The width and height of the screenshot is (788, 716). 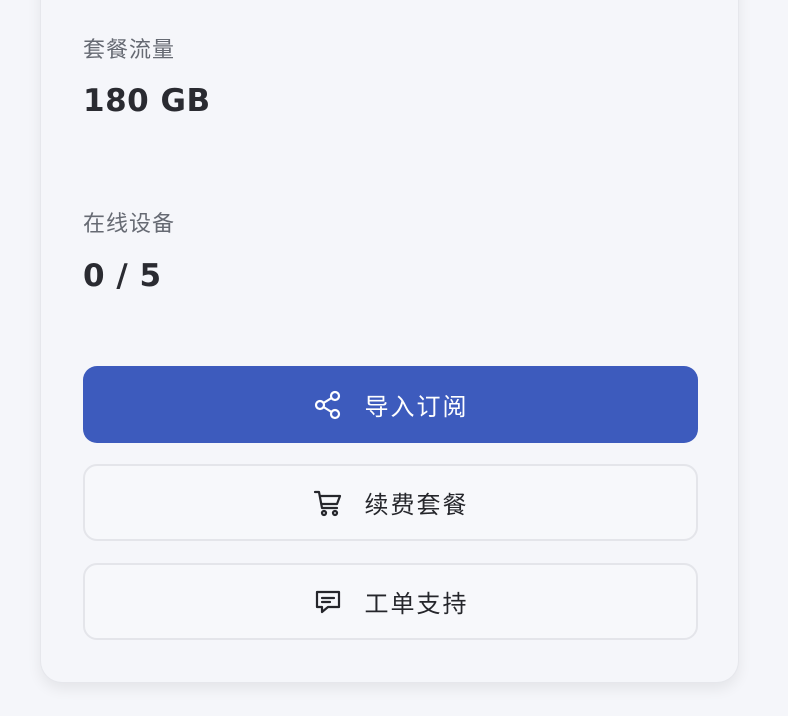 I want to click on import-subscription-button: 导入订阅, so click(x=390, y=404).